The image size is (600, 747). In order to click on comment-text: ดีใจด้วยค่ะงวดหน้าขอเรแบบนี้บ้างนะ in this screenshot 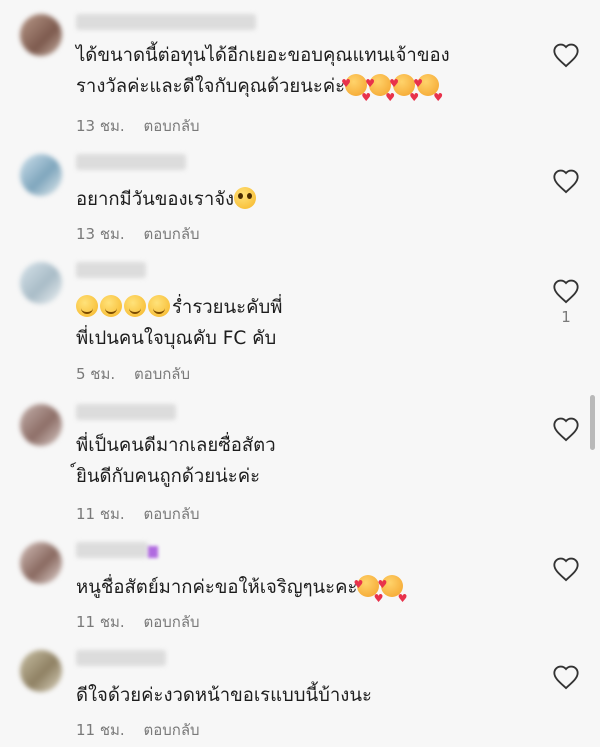, I will do `click(224, 695)`.